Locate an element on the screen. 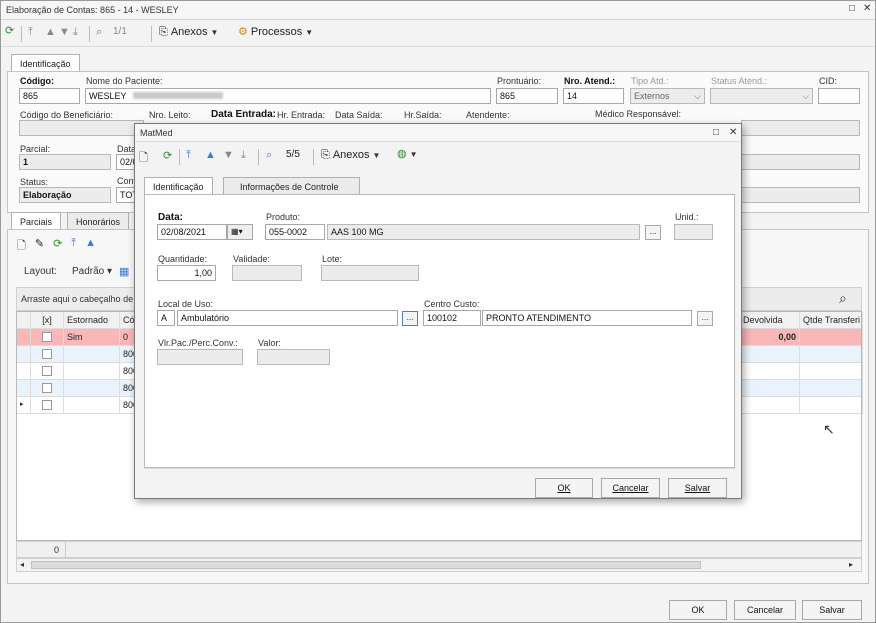  tipo-atd-select: Externos ⌵ is located at coordinates (667, 96).